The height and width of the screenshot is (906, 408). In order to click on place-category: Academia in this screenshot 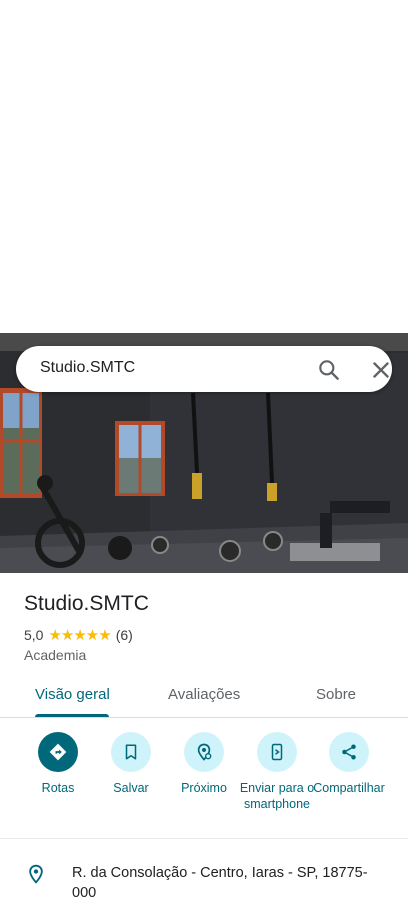, I will do `click(55, 655)`.